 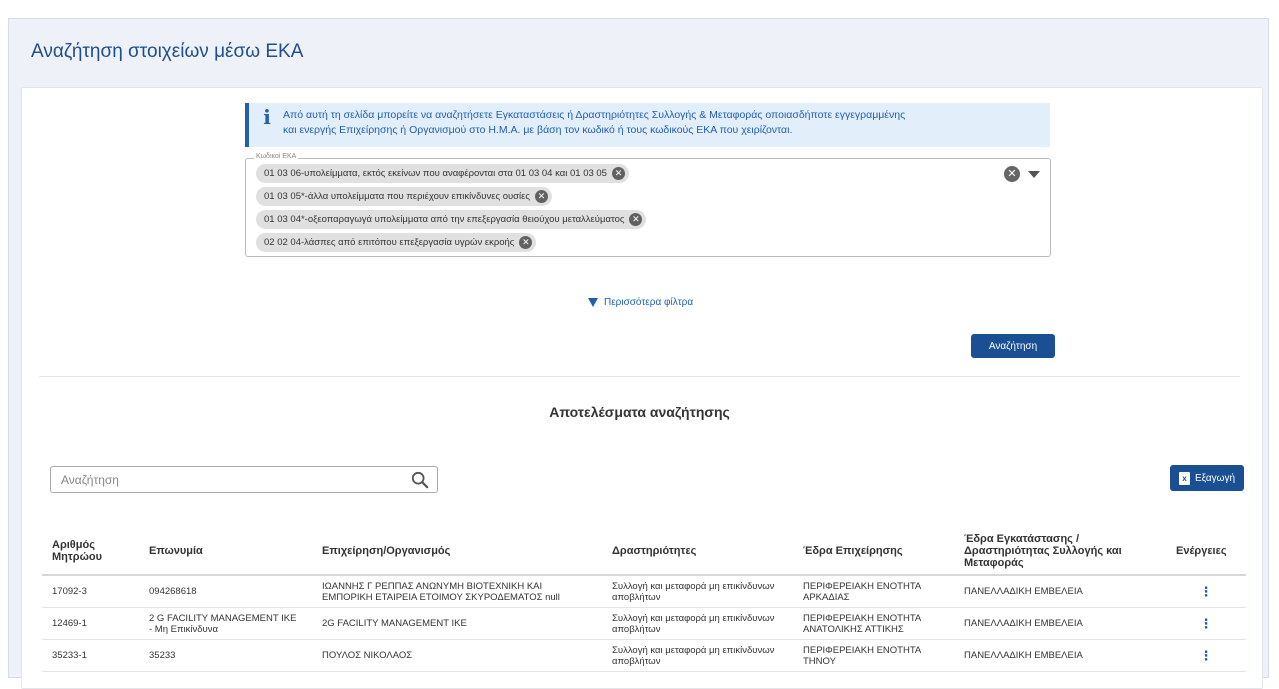 What do you see at coordinates (225, 655) in the screenshot?
I see `cell-name: 35233` at bounding box center [225, 655].